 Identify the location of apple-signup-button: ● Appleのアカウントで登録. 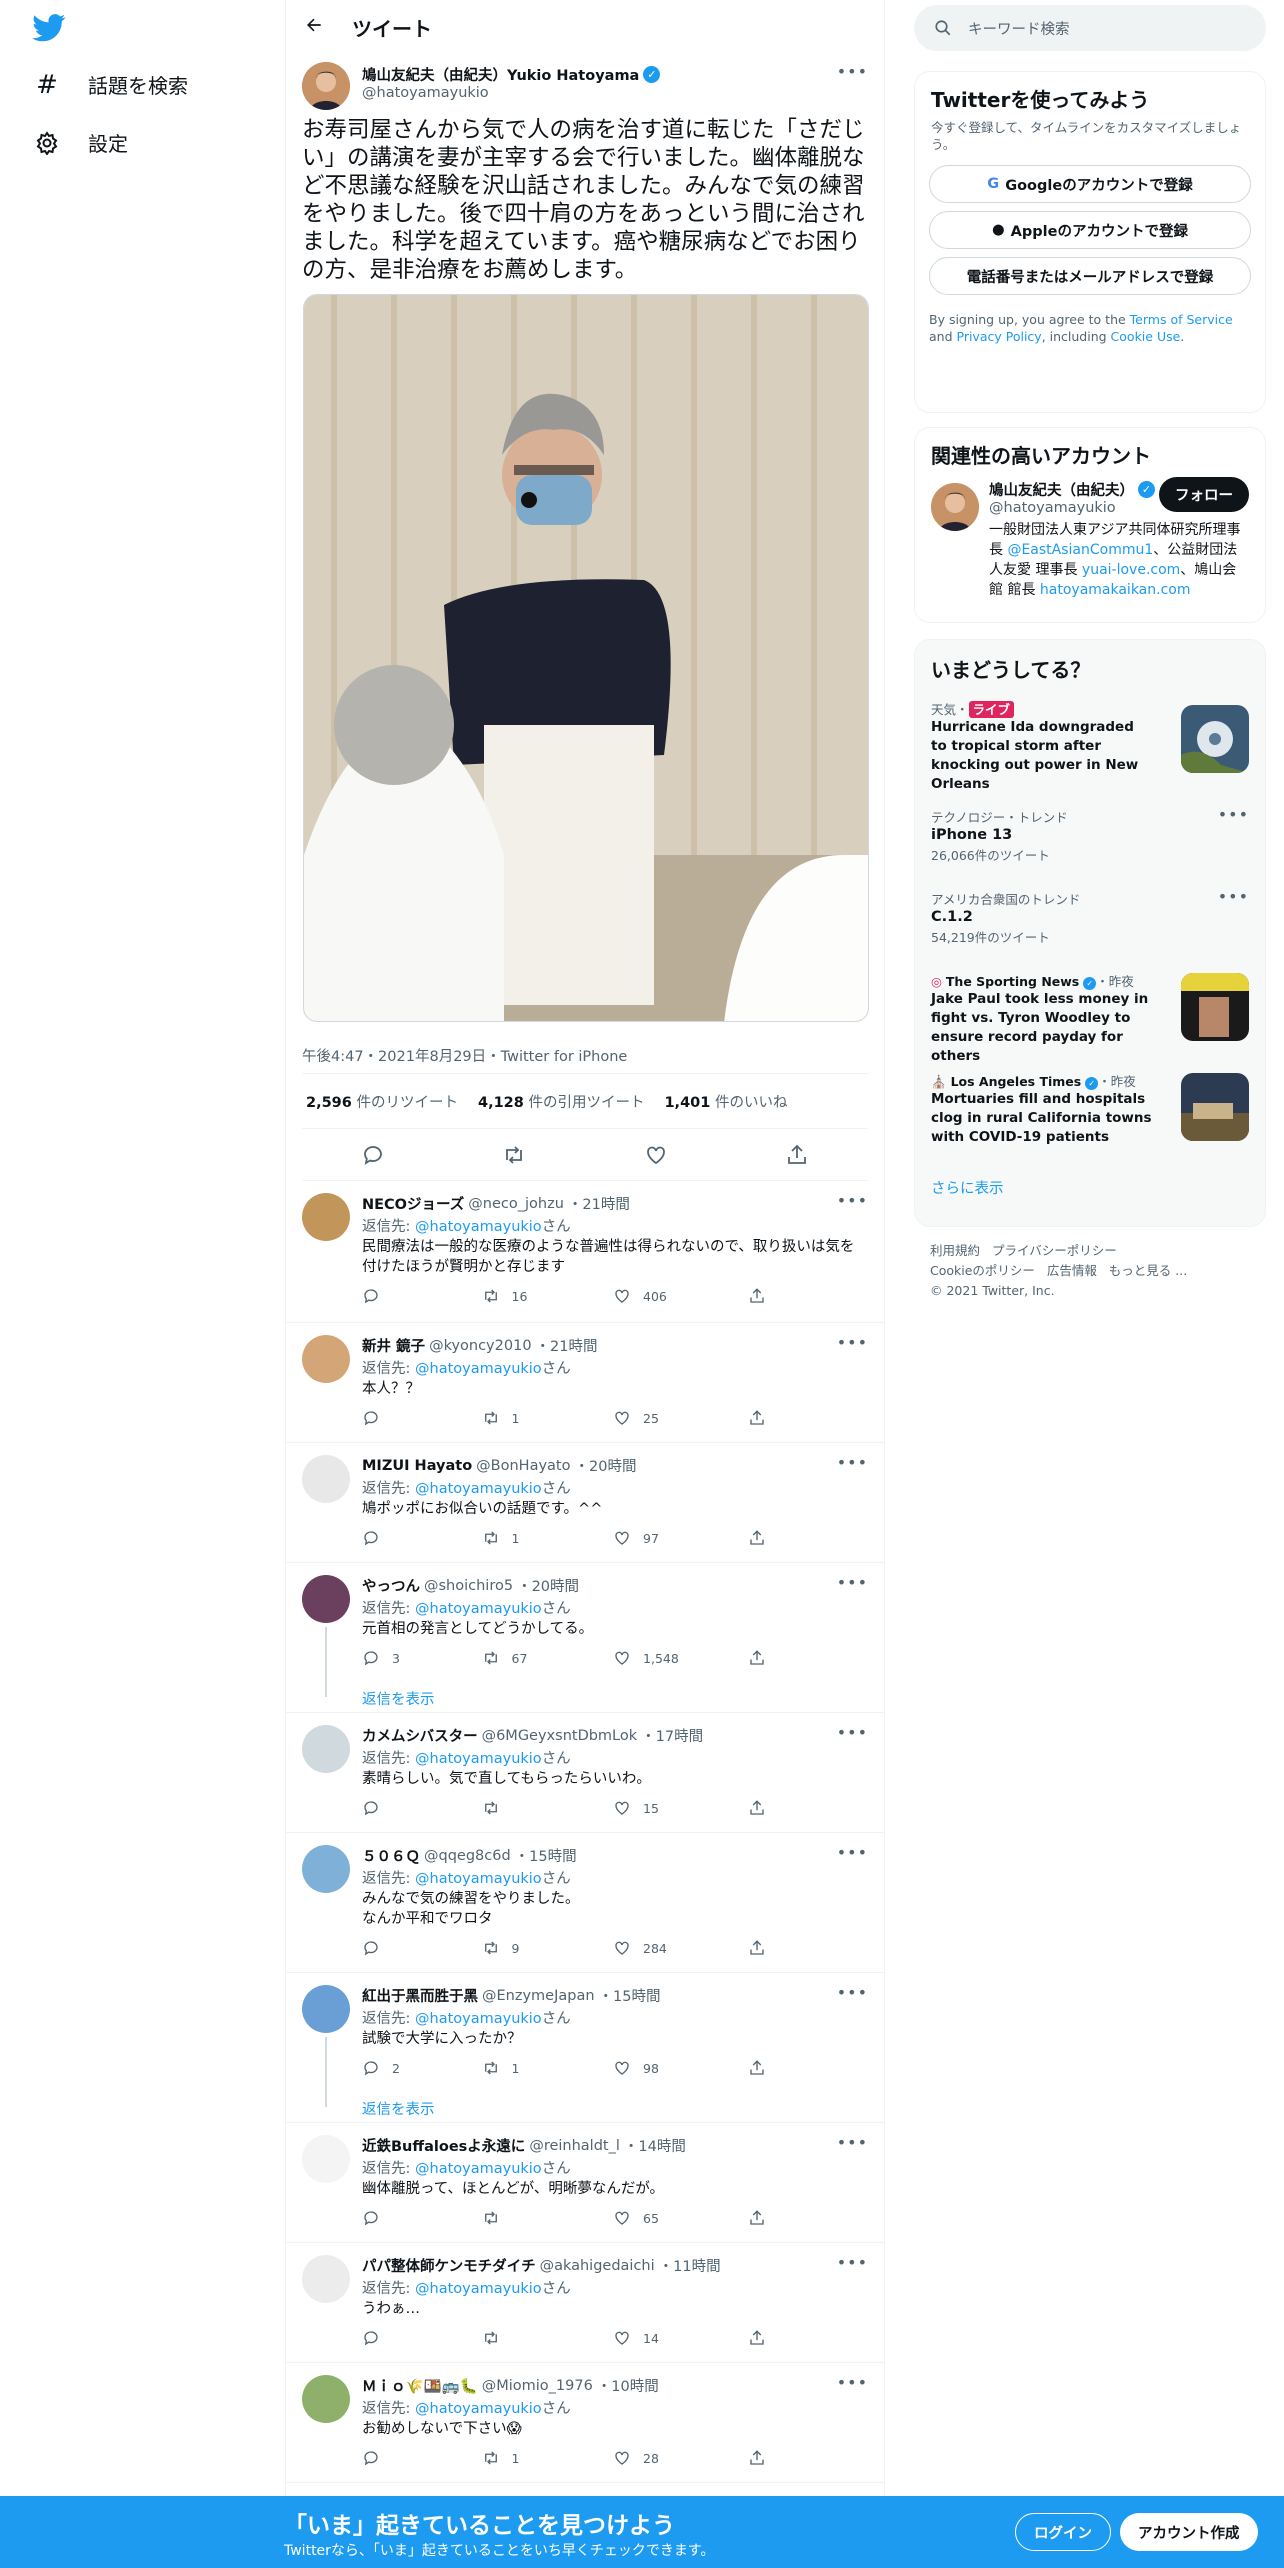
(1090, 230).